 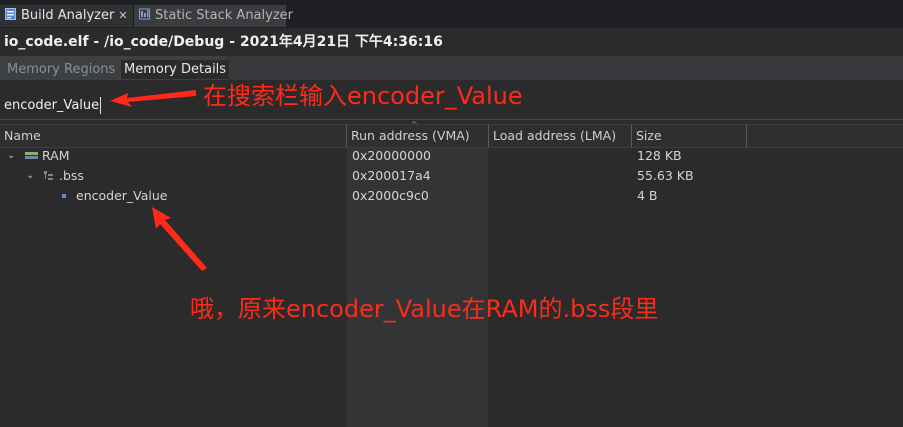 I want to click on result-arrow, so click(x=179, y=239).